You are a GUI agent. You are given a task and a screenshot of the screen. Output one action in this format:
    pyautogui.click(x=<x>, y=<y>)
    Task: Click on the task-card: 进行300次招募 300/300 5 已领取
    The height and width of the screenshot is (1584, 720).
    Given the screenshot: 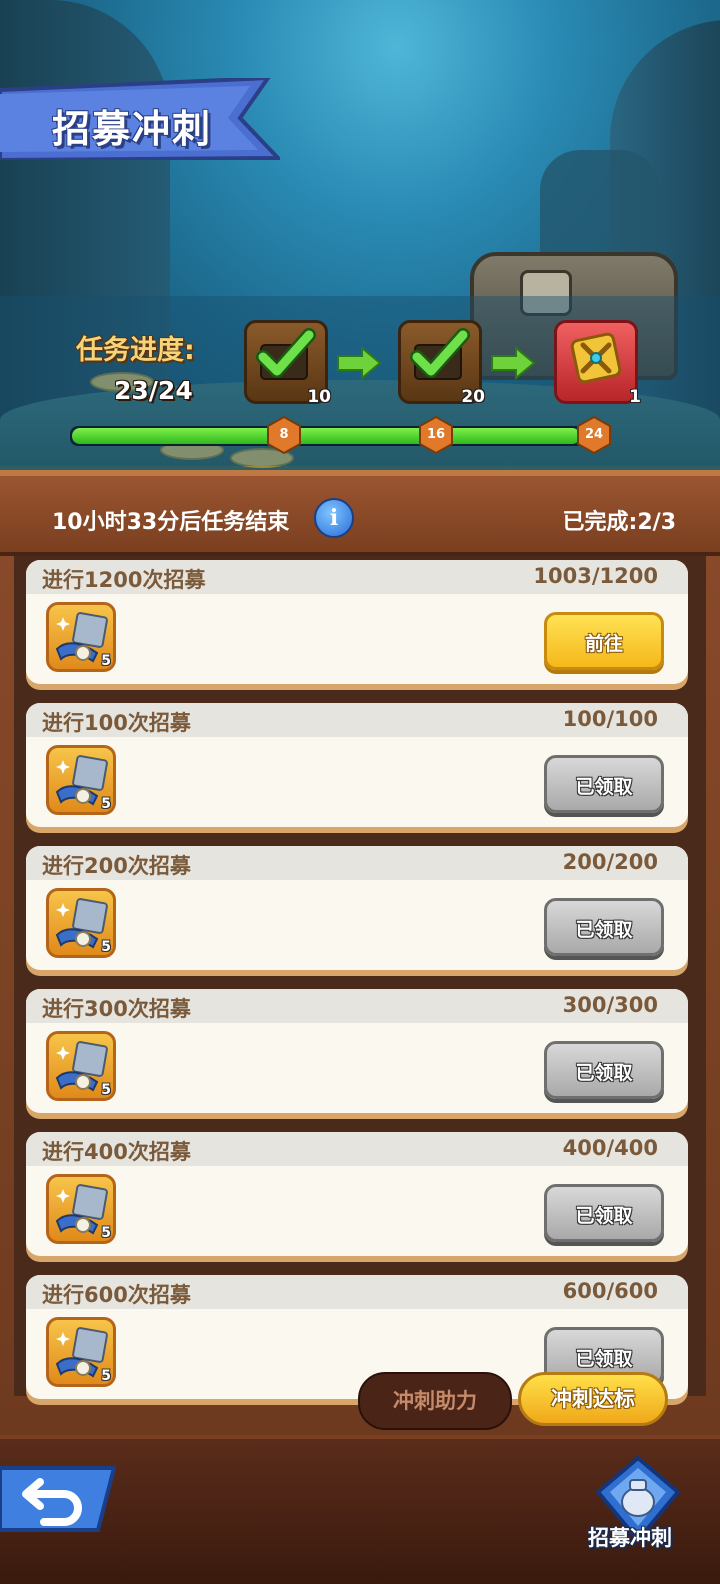 What is the action you would take?
    pyautogui.click(x=357, y=1051)
    